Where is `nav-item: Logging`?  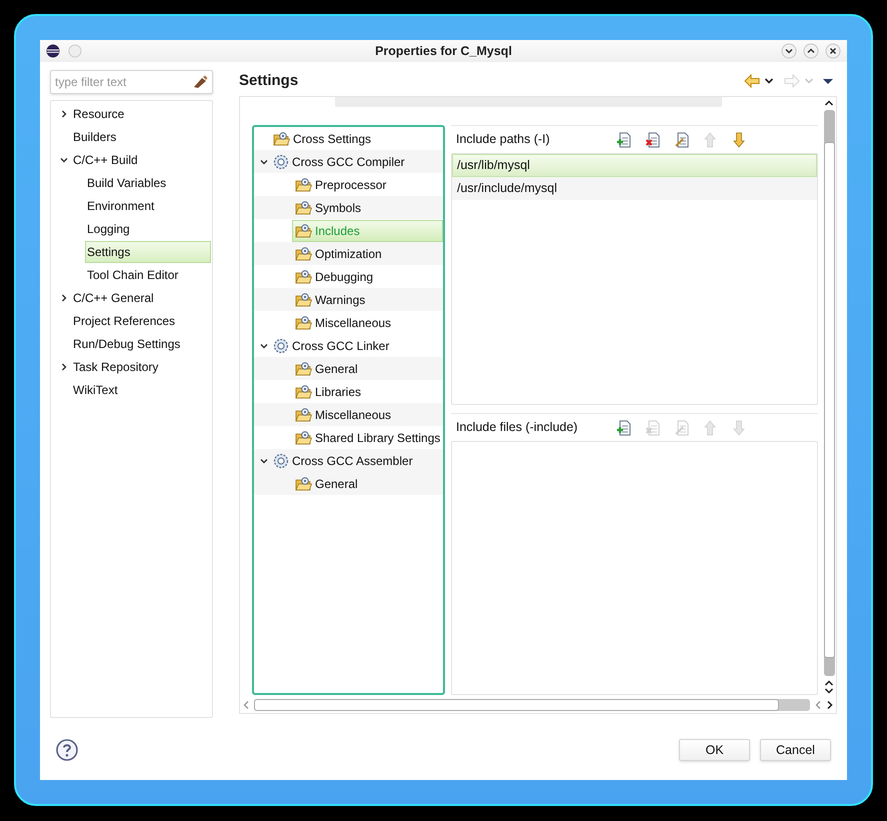
nav-item: Logging is located at coordinates (148, 229).